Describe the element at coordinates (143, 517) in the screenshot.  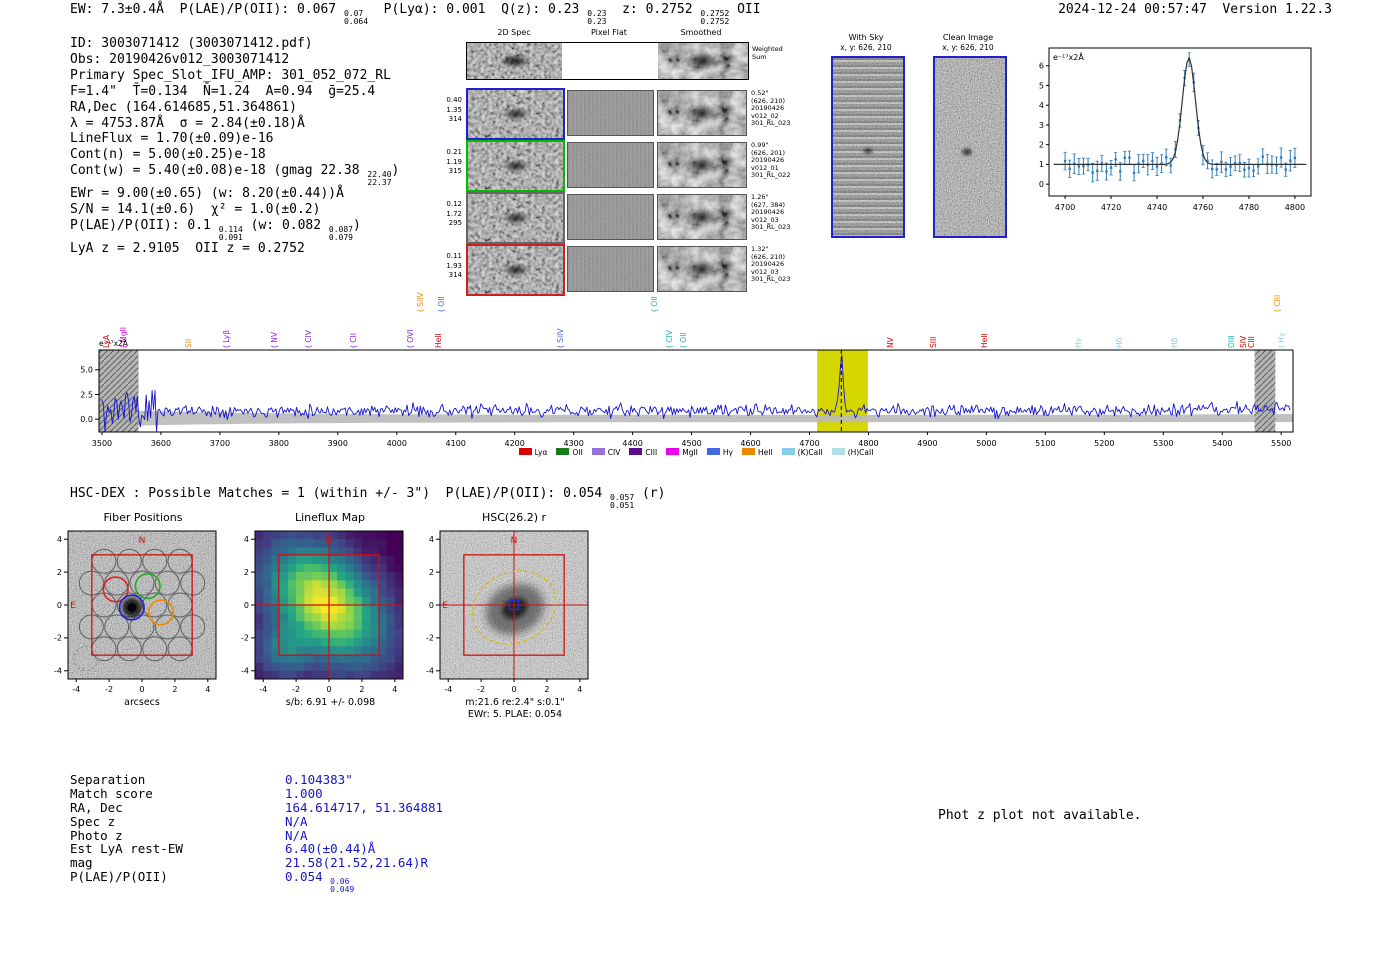
I see `fiber-positions-title: Fiber Positions` at that location.